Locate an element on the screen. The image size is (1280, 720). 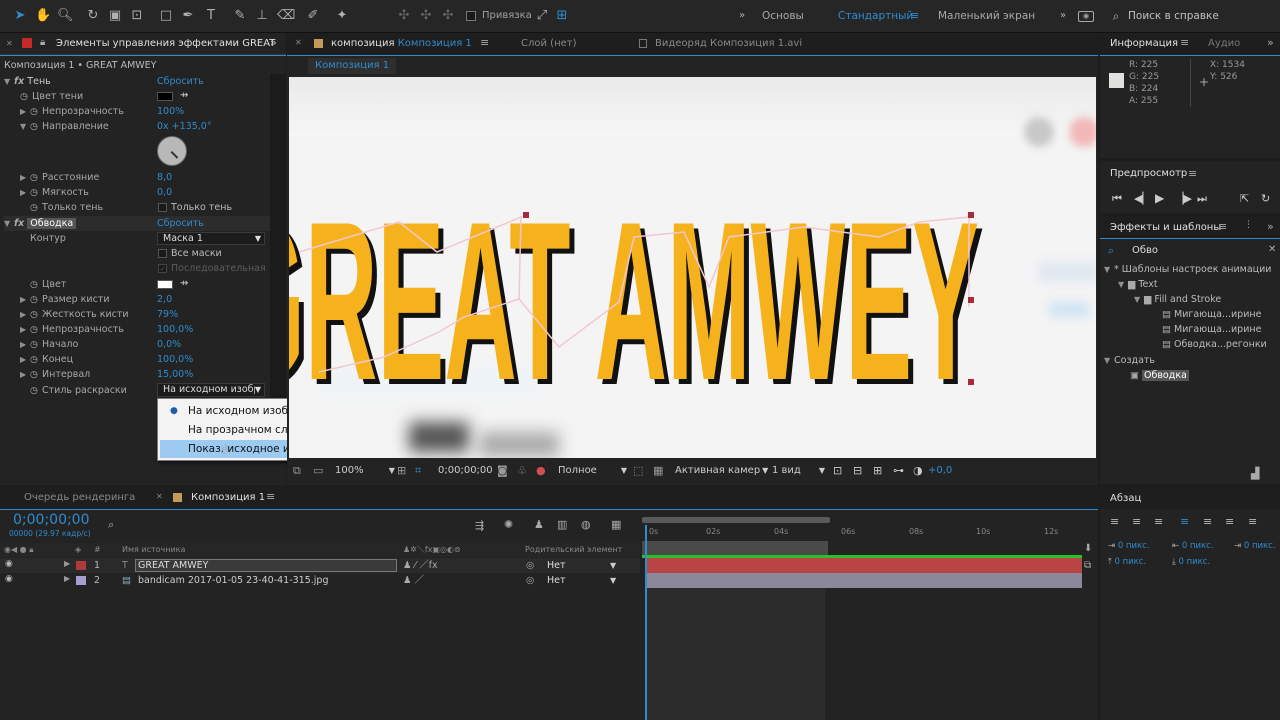
frame-blending-icon: ▥ is located at coordinates (562, 524).